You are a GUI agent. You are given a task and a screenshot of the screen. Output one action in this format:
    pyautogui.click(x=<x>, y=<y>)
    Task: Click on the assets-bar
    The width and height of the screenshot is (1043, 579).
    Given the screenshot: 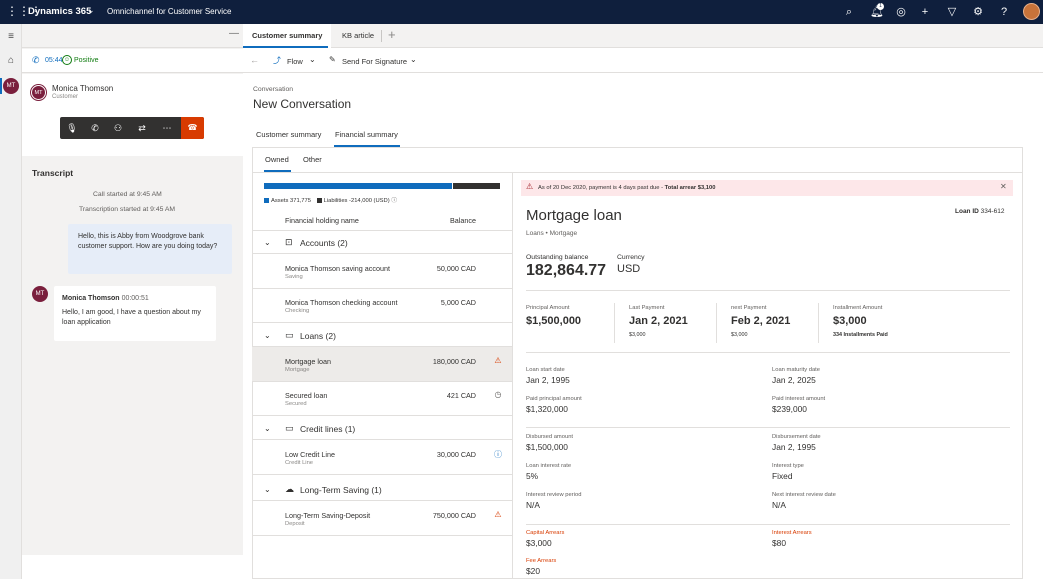 What is the action you would take?
    pyautogui.click(x=358, y=186)
    